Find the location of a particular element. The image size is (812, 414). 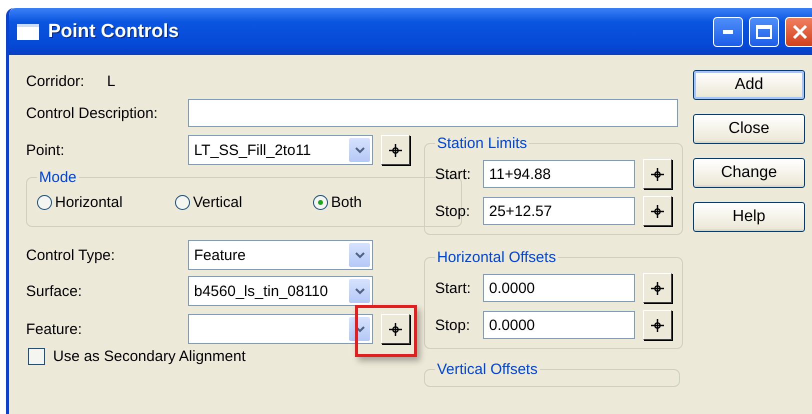

group-title: Horizontal Offsets is located at coordinates (496, 257).